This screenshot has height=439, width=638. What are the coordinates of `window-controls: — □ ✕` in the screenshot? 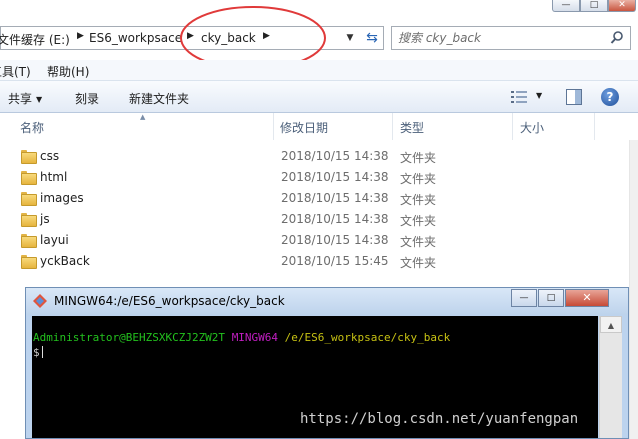 It's located at (594, 6).